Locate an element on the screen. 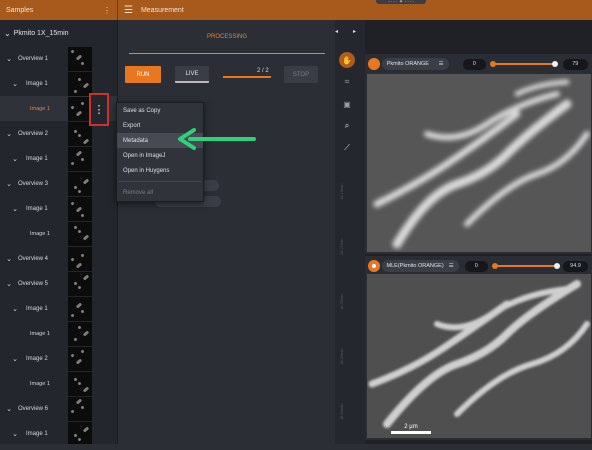 This screenshot has height=450, width=592. tree-item: ⌄ Overview 5 is located at coordinates (58, 283).